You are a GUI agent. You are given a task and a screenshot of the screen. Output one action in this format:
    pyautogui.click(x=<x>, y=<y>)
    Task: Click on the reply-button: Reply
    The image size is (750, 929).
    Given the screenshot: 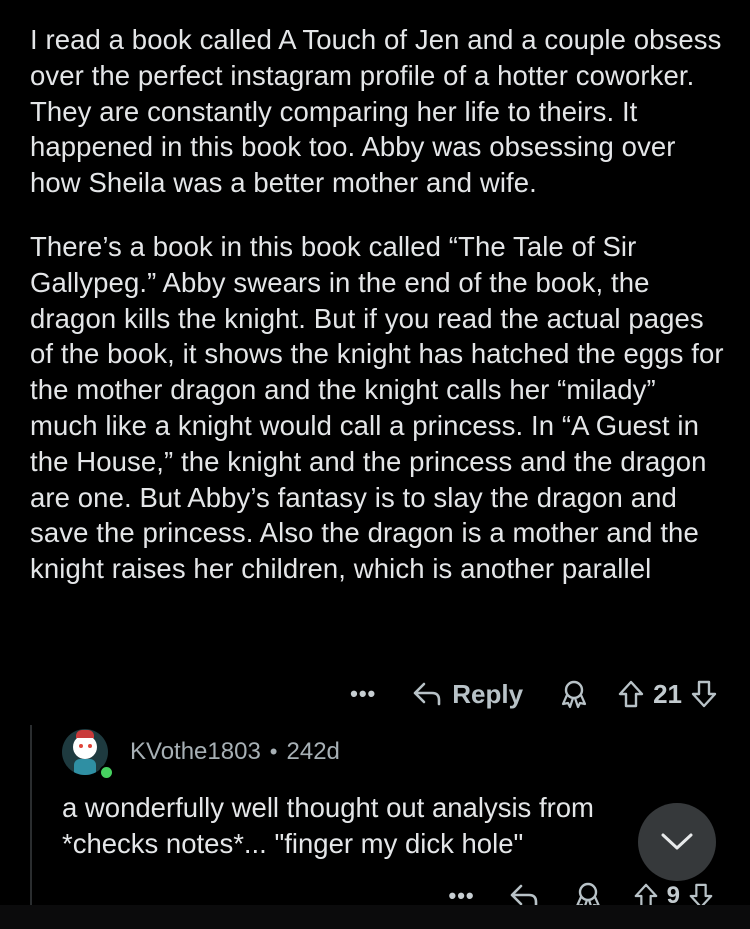 What is the action you would take?
    pyautogui.click(x=467, y=694)
    